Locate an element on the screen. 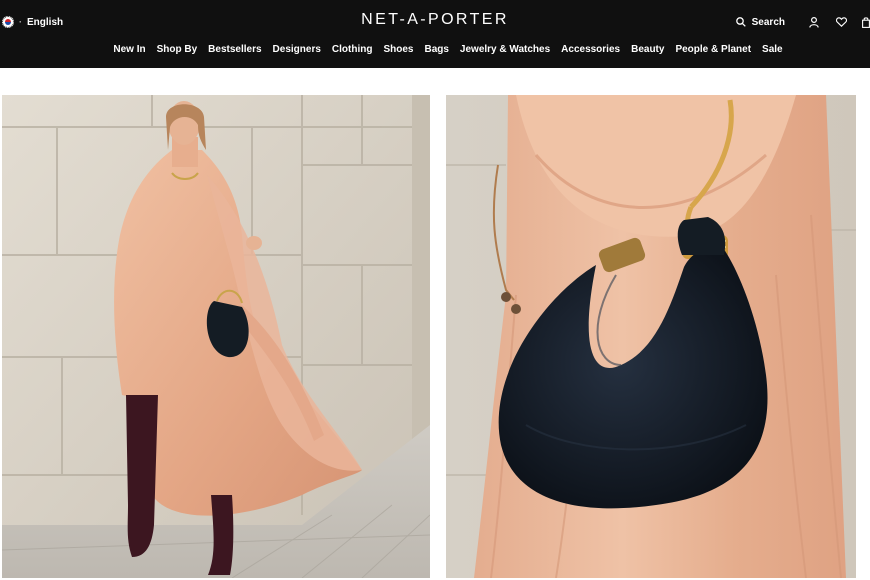 This screenshot has height=580, width=870. header-tools: Search is located at coordinates (802, 22).